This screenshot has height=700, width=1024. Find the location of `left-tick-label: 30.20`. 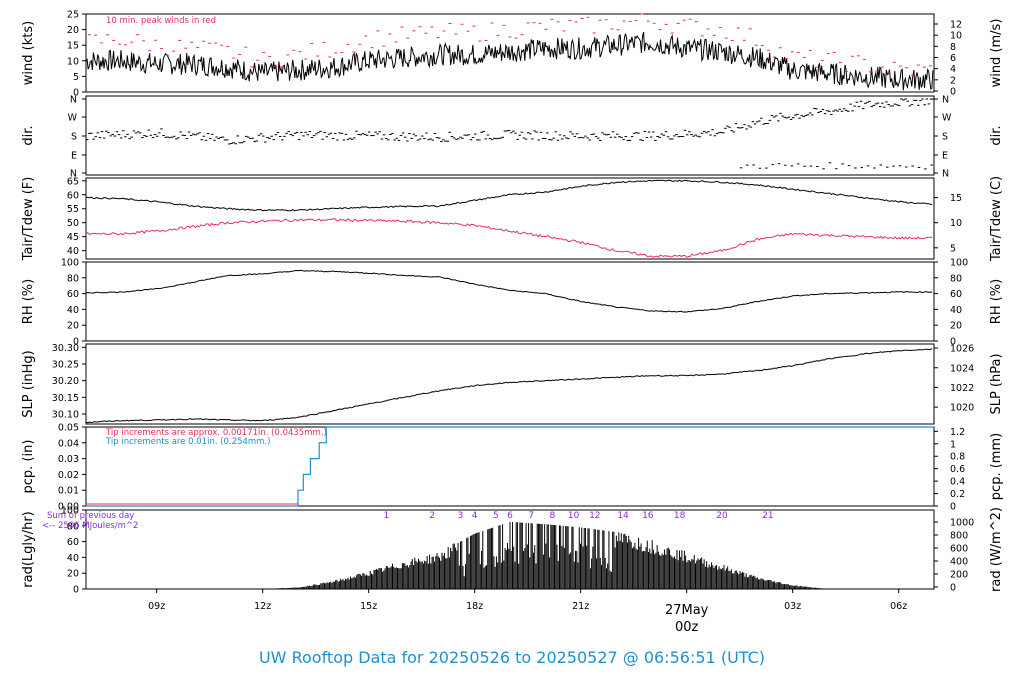

left-tick-label: 30.20 is located at coordinates (65, 381).